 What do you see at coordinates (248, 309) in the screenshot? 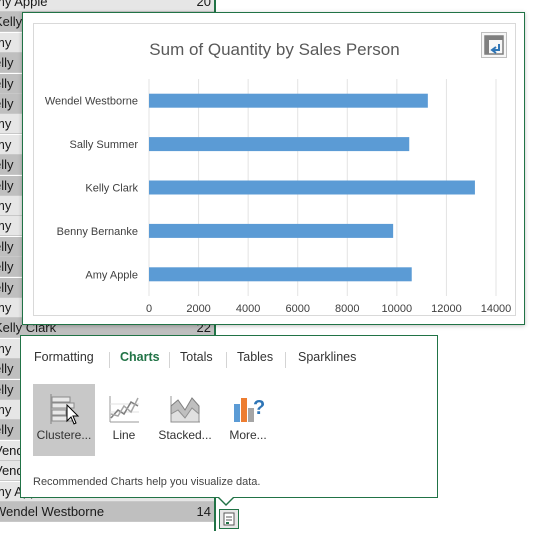
I see `x-tick-label: 4000` at bounding box center [248, 309].